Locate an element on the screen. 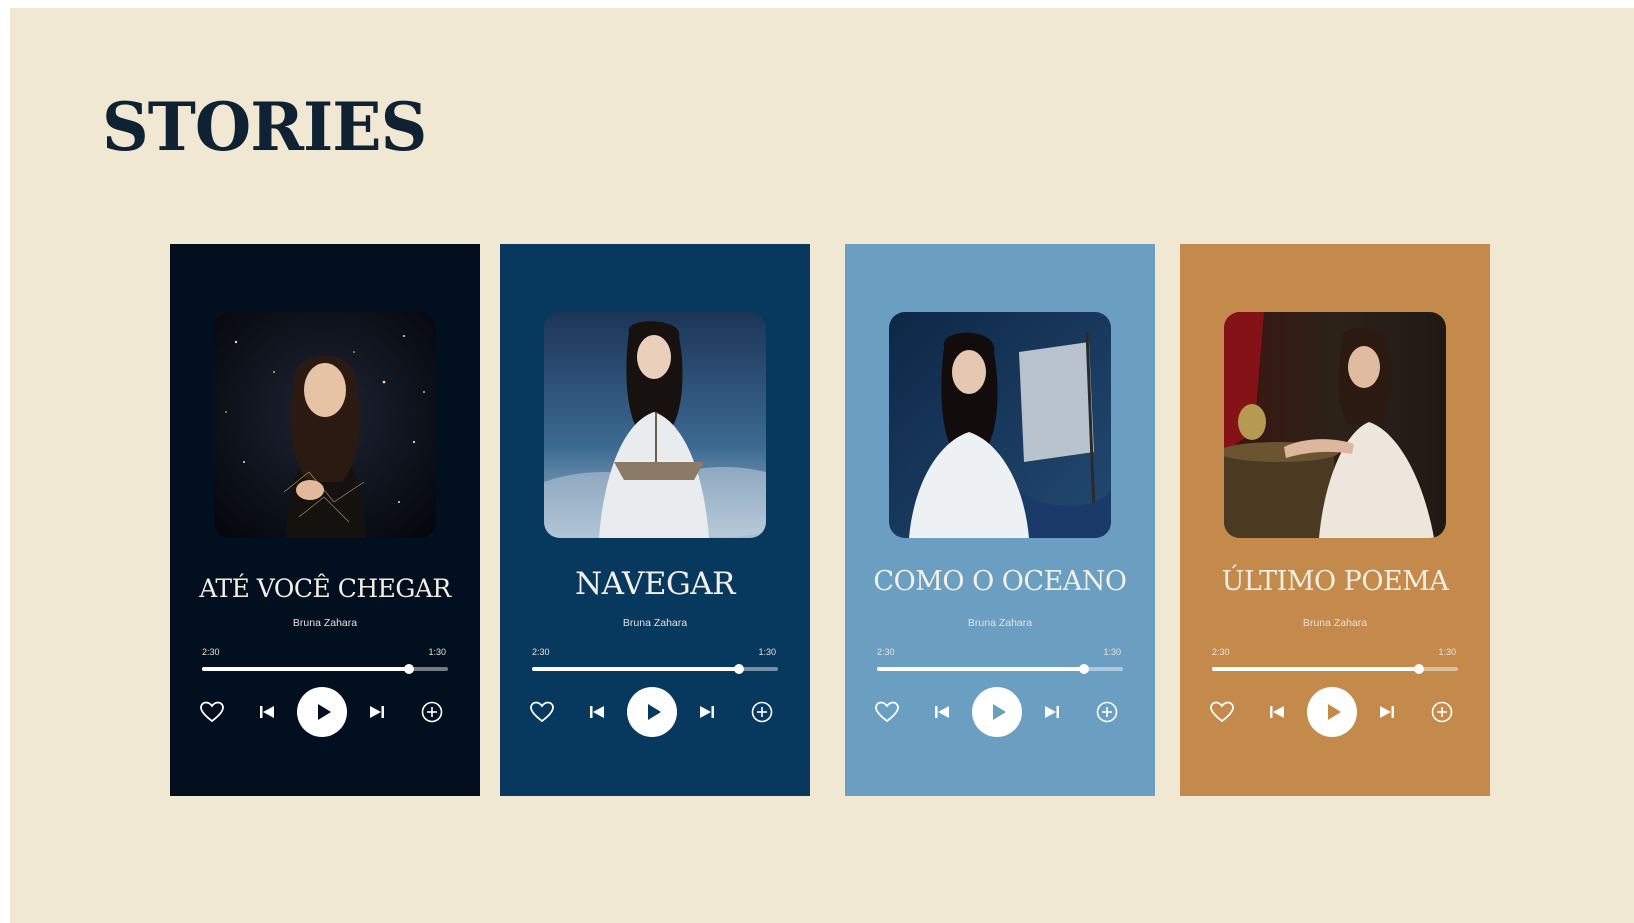  music-card: ATÉ VOCÊ CHEGAR Bruna Zahara 2:30 1:30 is located at coordinates (325, 520).